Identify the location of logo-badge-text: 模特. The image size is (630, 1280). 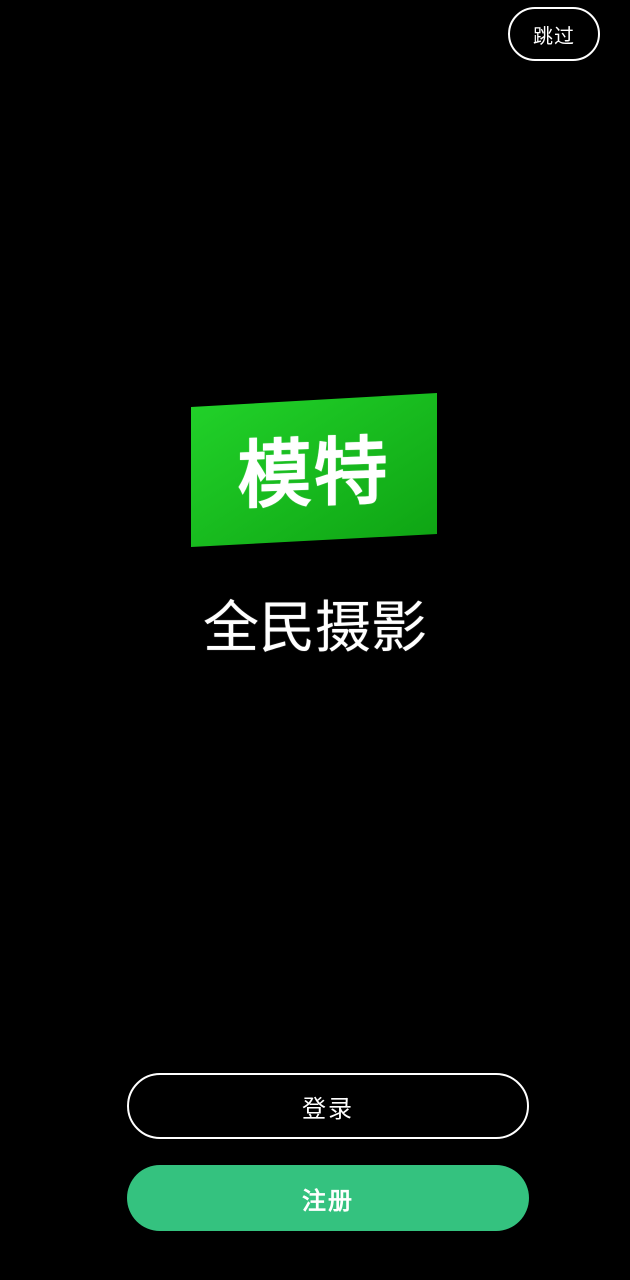
(313, 474).